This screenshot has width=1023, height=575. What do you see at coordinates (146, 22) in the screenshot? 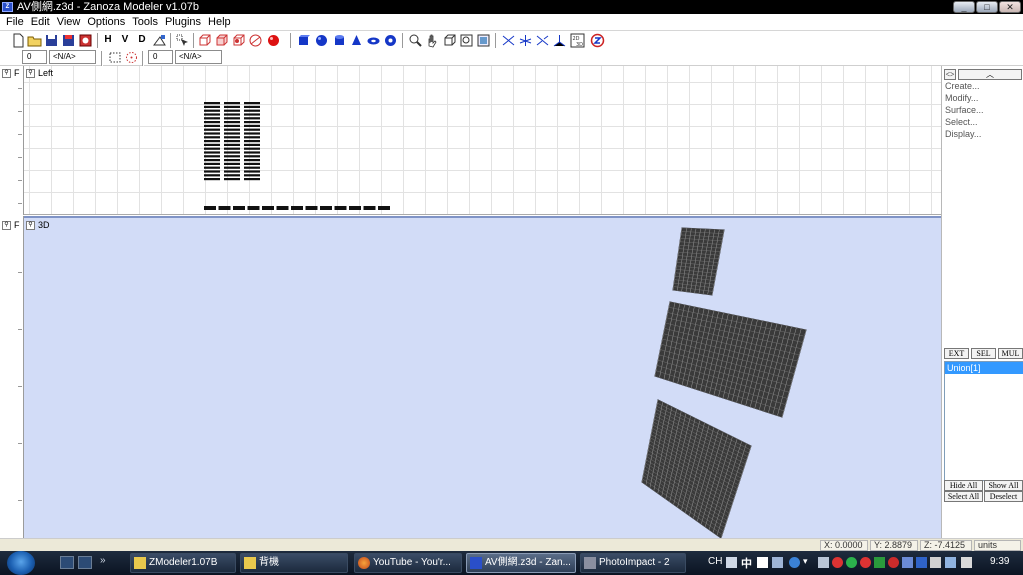
I see `menu-tools: Tools` at bounding box center [146, 22].